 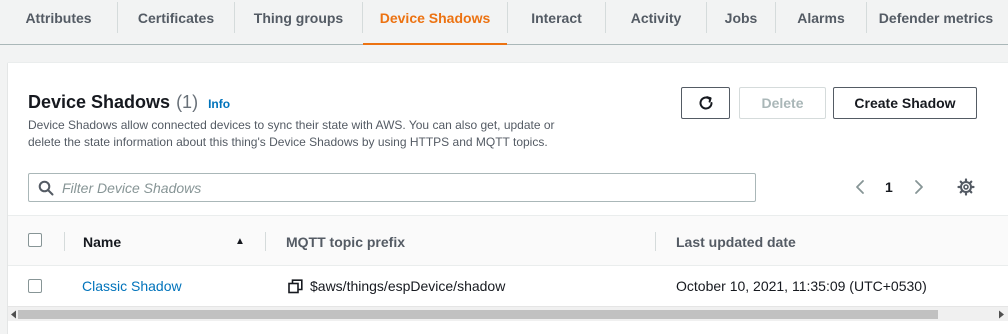 I want to click on tab-interact: Interact, so click(x=556, y=17).